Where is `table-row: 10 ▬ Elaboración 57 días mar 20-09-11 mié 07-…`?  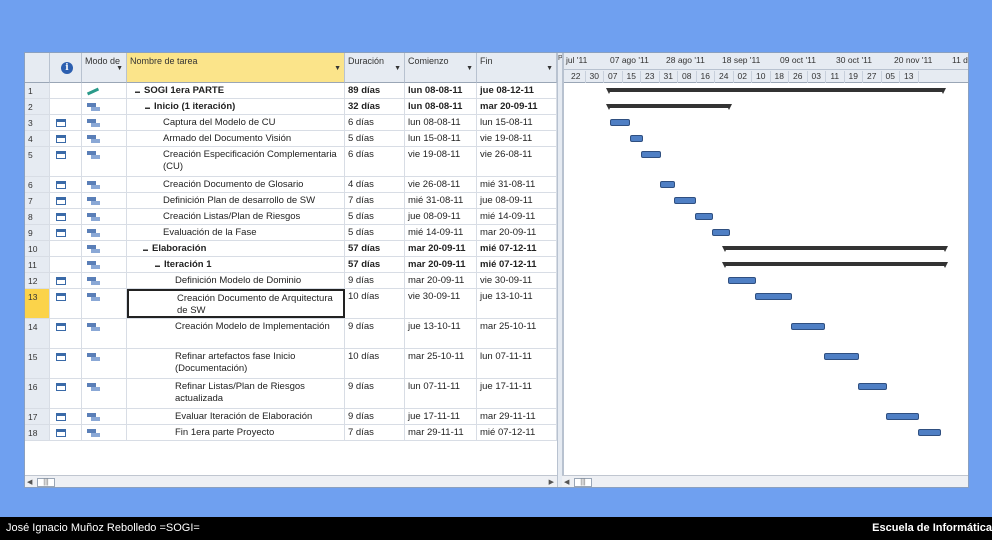
table-row: 10 ▬ Elaboración 57 días mar 20-09-11 mié 07-… is located at coordinates (291, 249).